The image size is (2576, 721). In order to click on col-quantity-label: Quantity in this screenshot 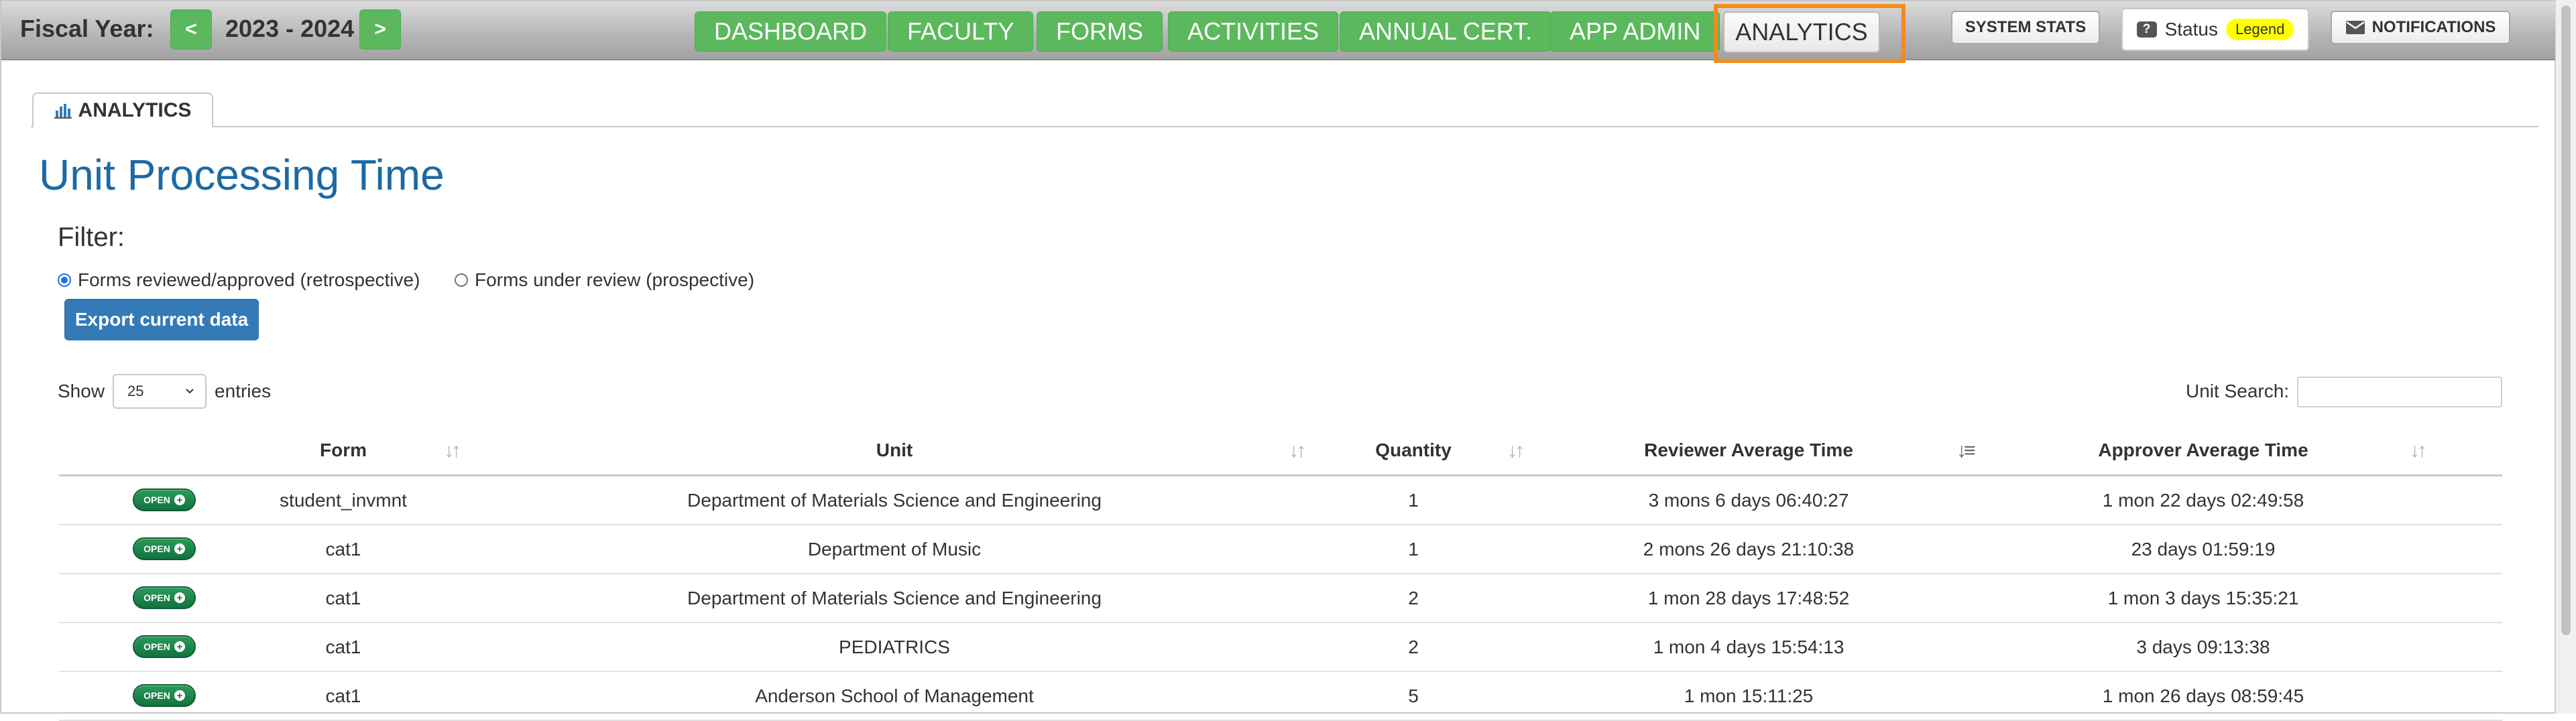, I will do `click(1413, 450)`.